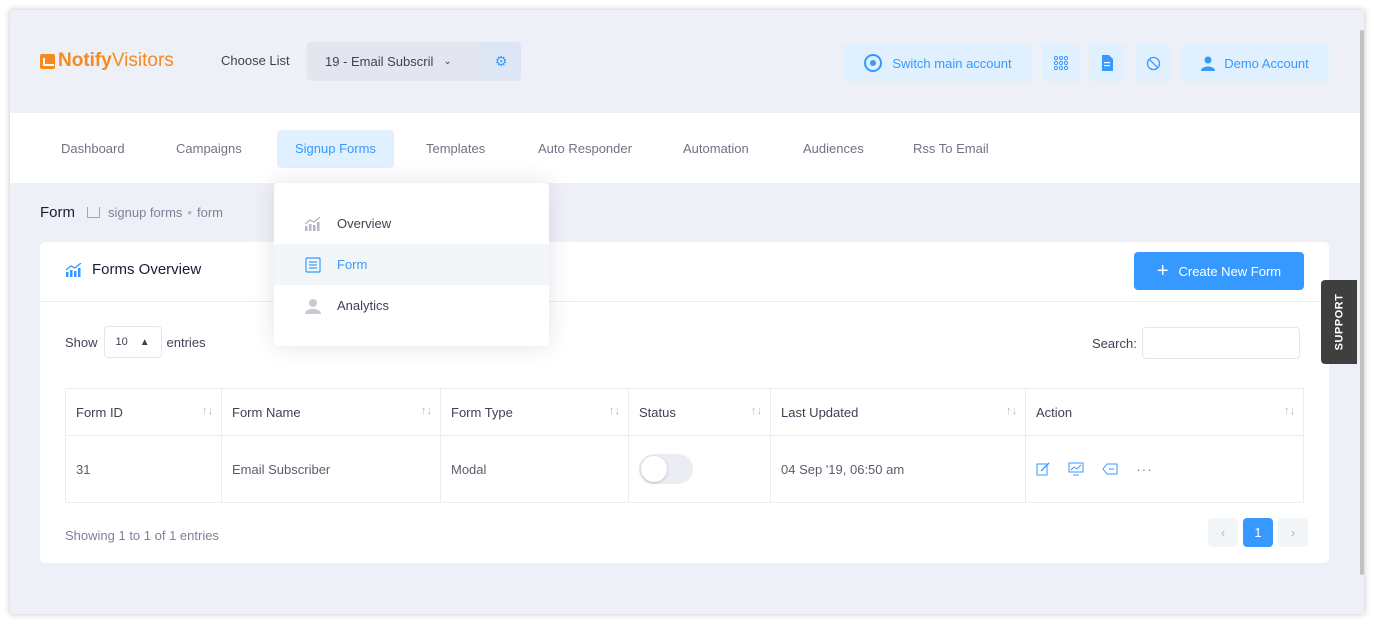 The height and width of the screenshot is (624, 1374). I want to click on logo-text-b: Visitors, so click(142, 60).